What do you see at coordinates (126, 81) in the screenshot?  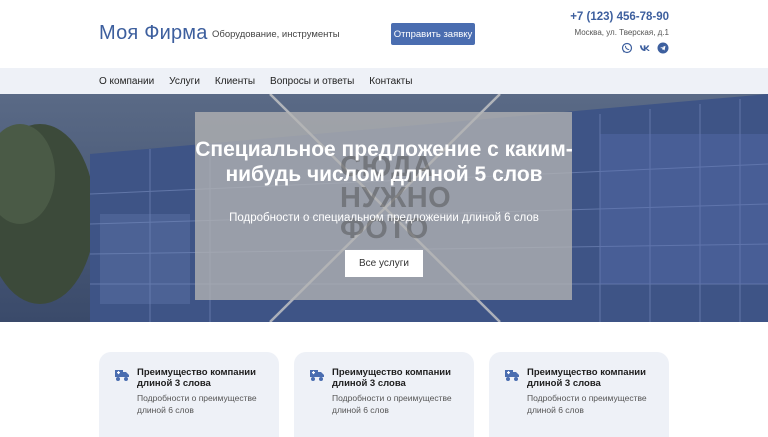 I see `nav-item-about: О компании` at bounding box center [126, 81].